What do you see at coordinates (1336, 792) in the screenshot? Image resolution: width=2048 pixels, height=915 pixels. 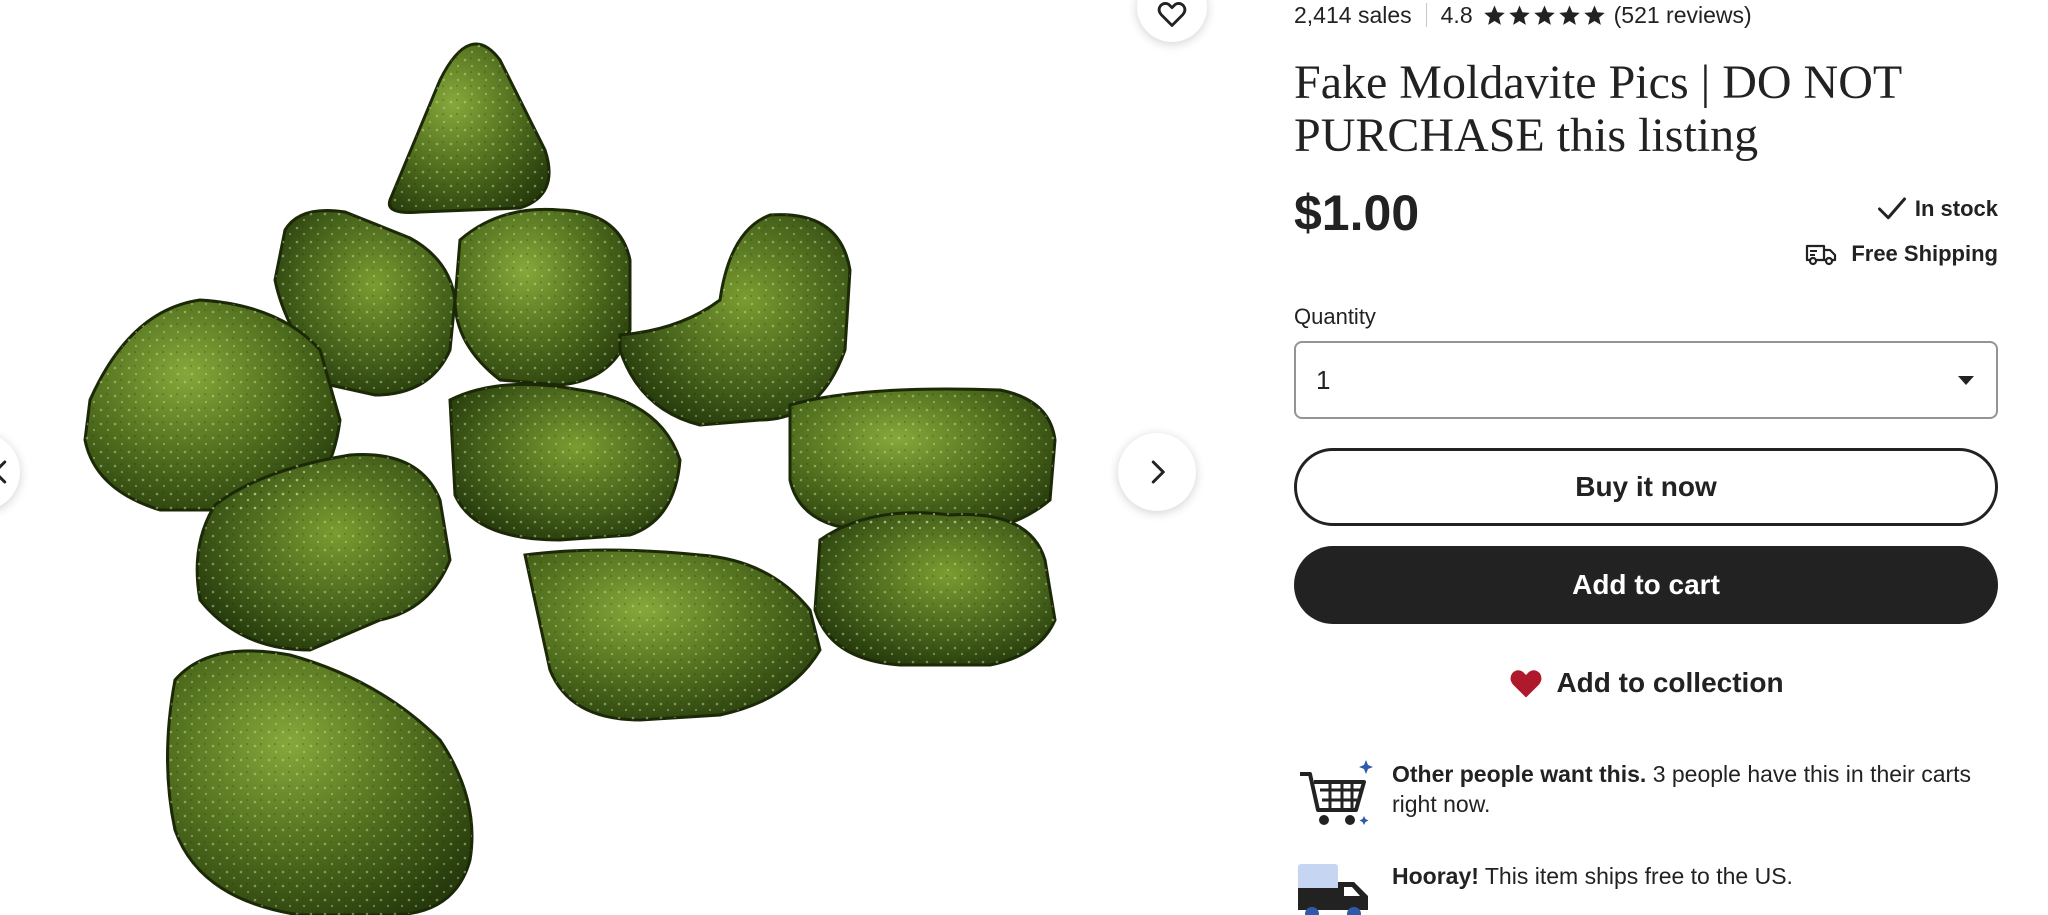 I see `shopping-cart-sparkle-icon` at bounding box center [1336, 792].